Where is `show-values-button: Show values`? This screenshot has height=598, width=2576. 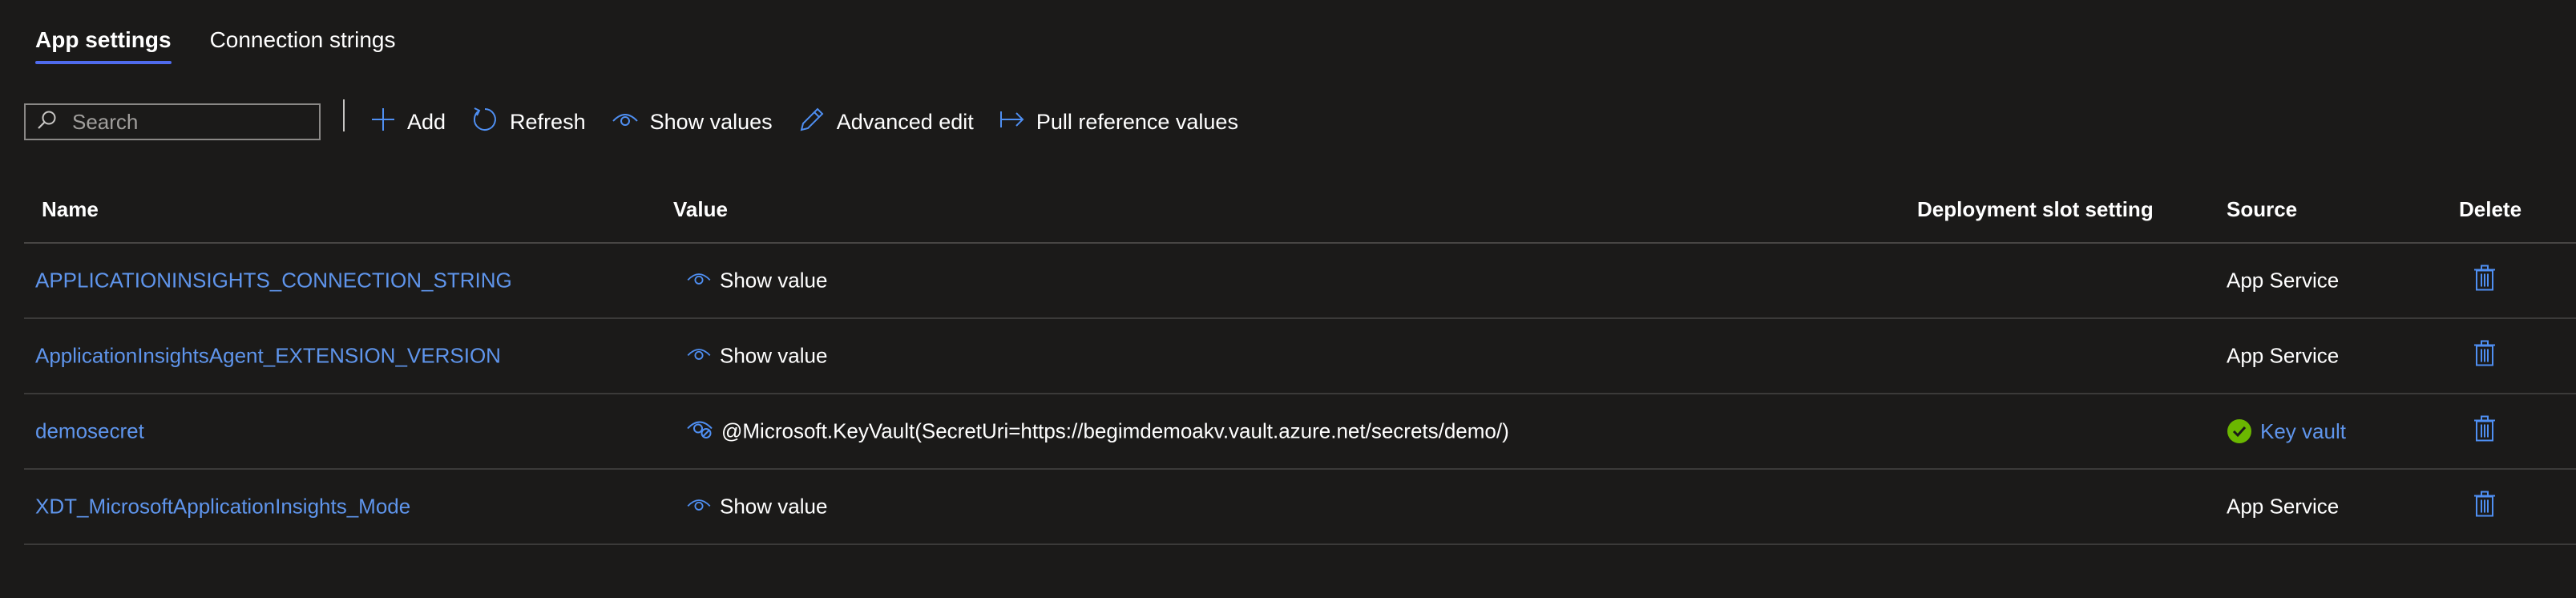
show-values-button: Show values is located at coordinates (693, 123).